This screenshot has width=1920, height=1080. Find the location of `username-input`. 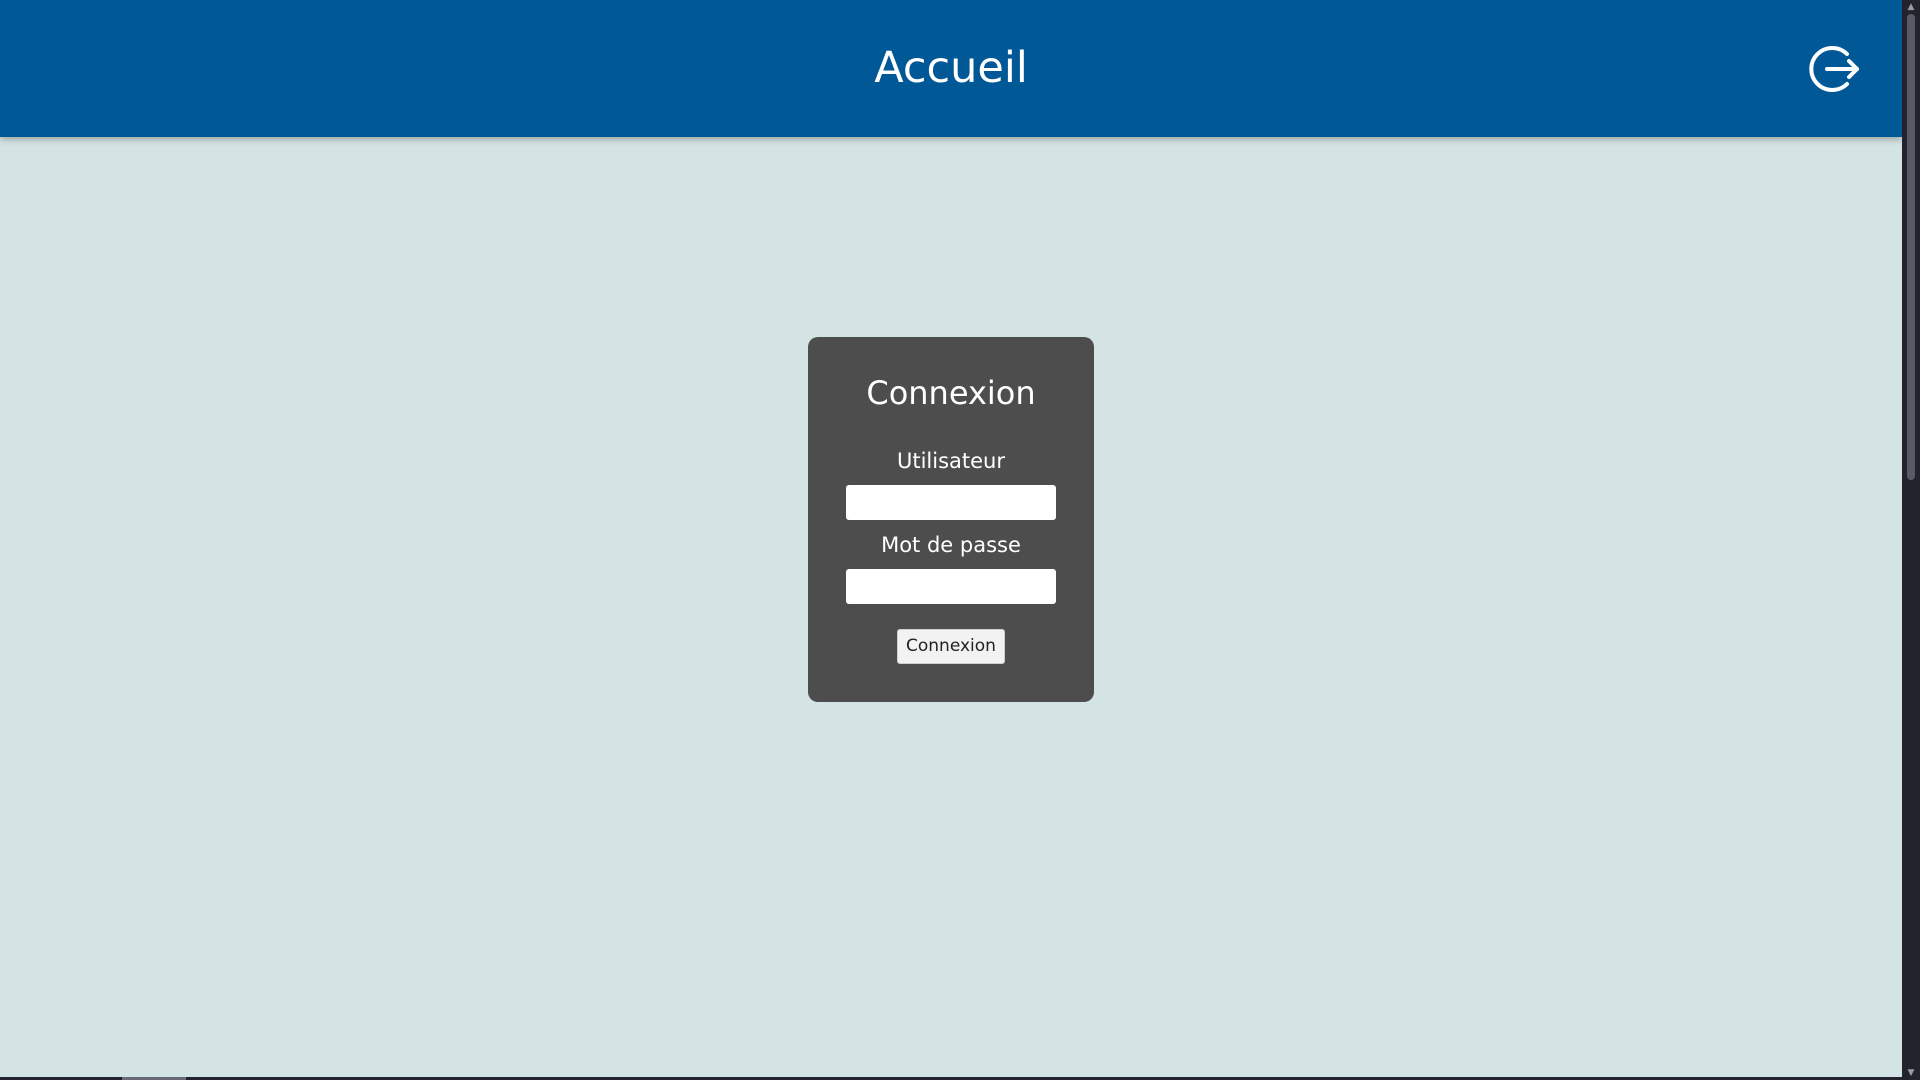

username-input is located at coordinates (951, 502).